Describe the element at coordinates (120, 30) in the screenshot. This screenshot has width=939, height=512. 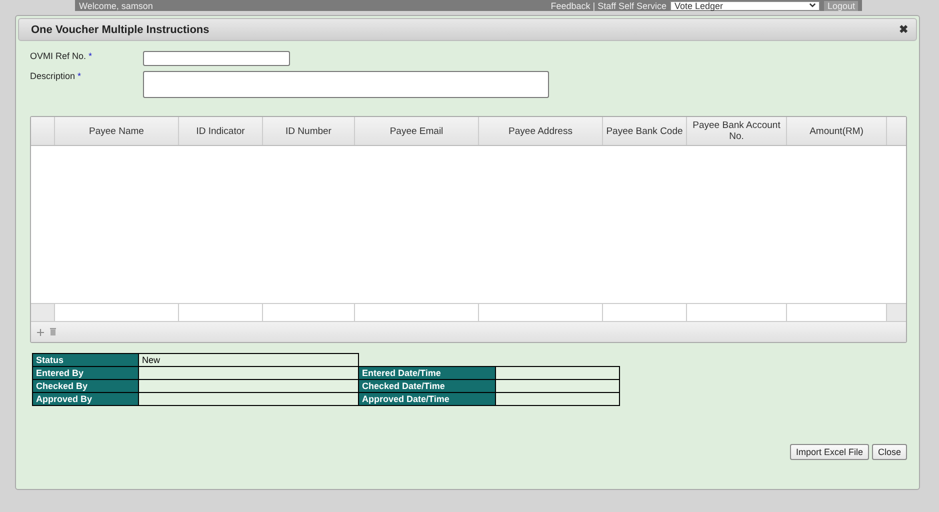
I see `dialog-title: One Voucher Multiple Instructions` at that location.